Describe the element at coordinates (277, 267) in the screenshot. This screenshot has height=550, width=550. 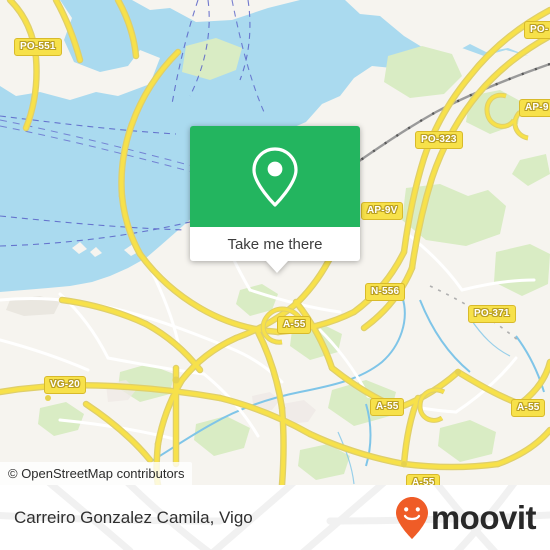
I see `popup-tail` at that location.